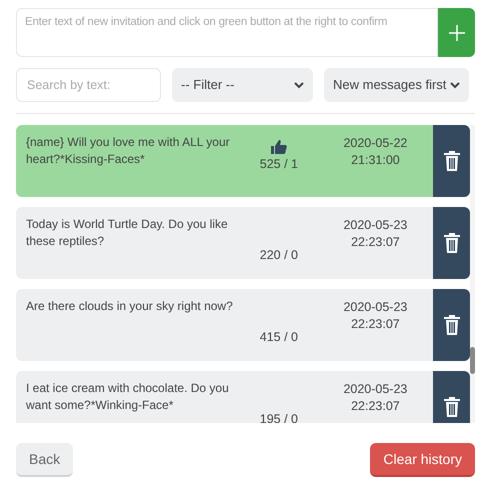  I want to click on vote-count: 525 / 1, so click(279, 164).